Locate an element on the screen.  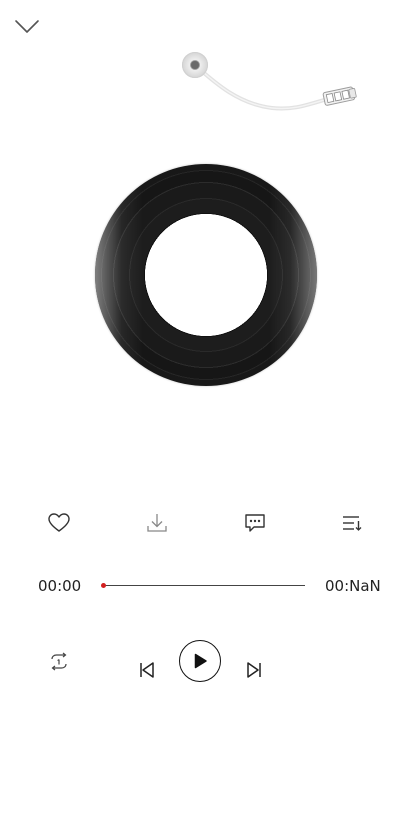
heart-icon is located at coordinates (59, 523).